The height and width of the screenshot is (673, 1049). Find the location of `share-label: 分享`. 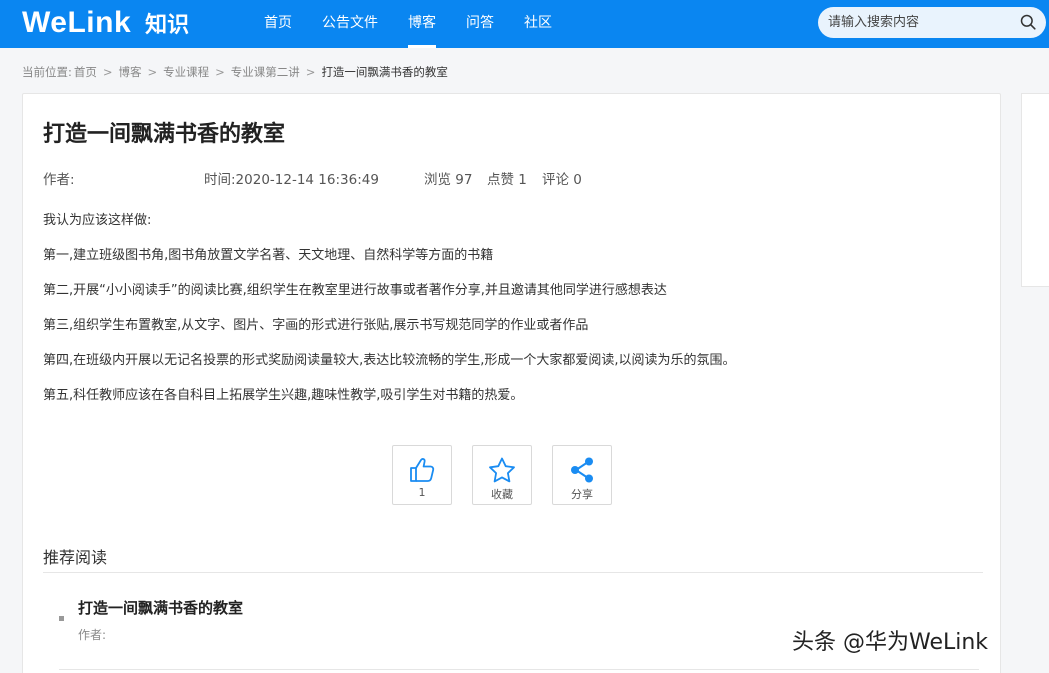

share-label: 分享 is located at coordinates (582, 494).